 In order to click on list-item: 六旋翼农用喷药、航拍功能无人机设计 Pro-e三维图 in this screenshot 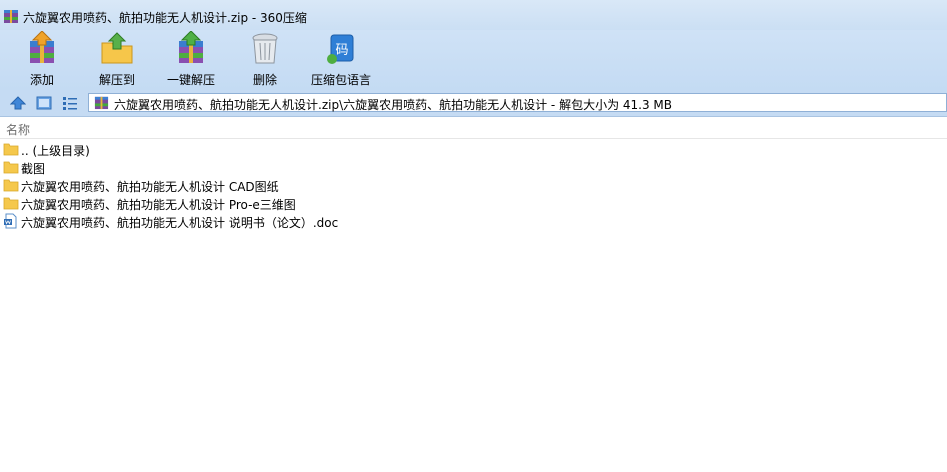, I will do `click(473, 203)`.